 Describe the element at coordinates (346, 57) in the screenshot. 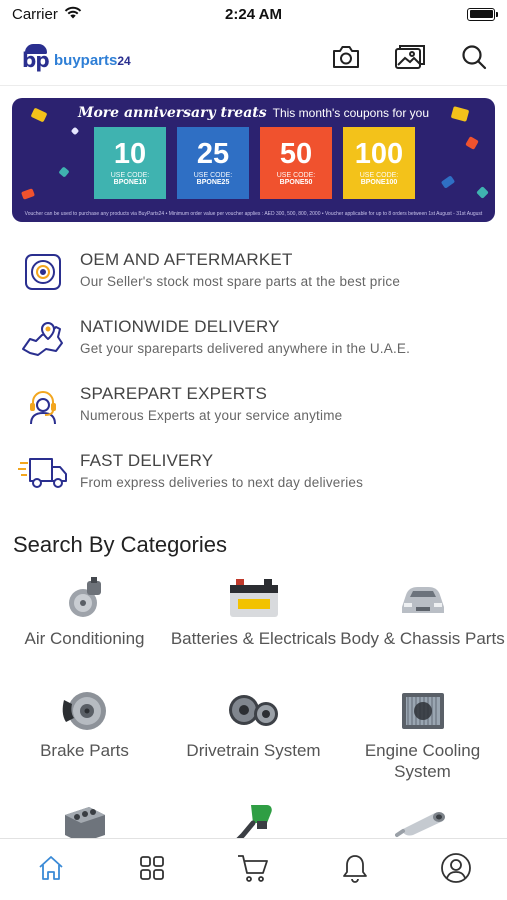

I see `camera-icon` at that location.